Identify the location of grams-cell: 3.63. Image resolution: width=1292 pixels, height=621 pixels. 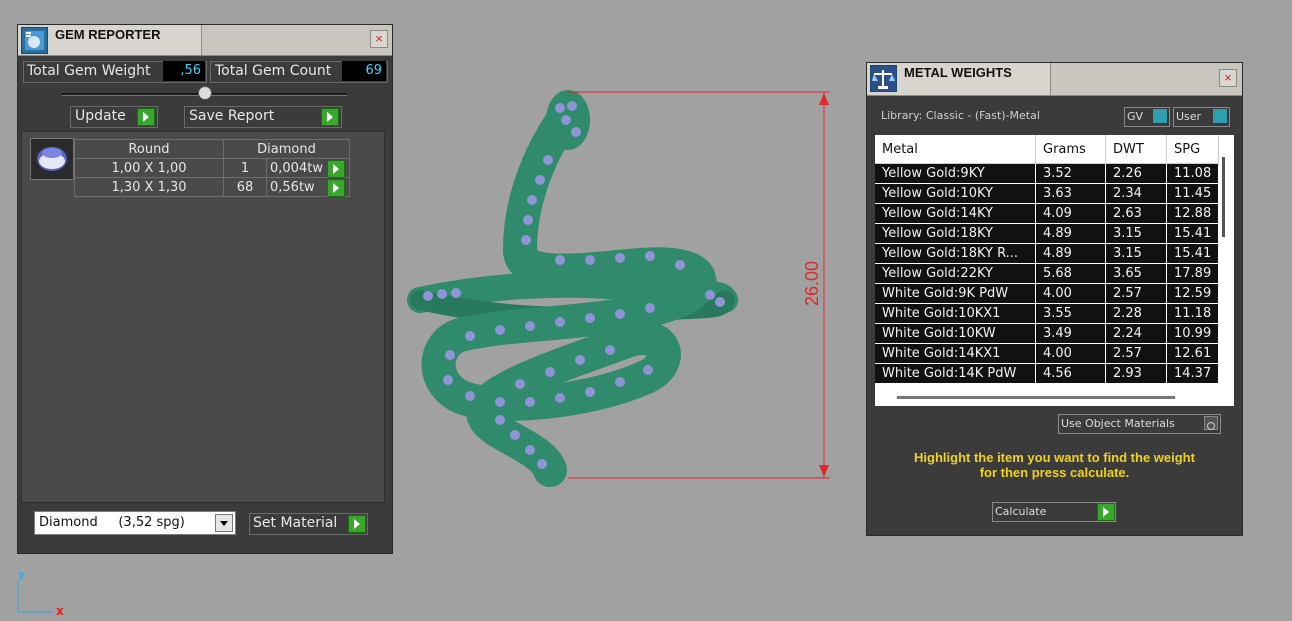
(1070, 193).